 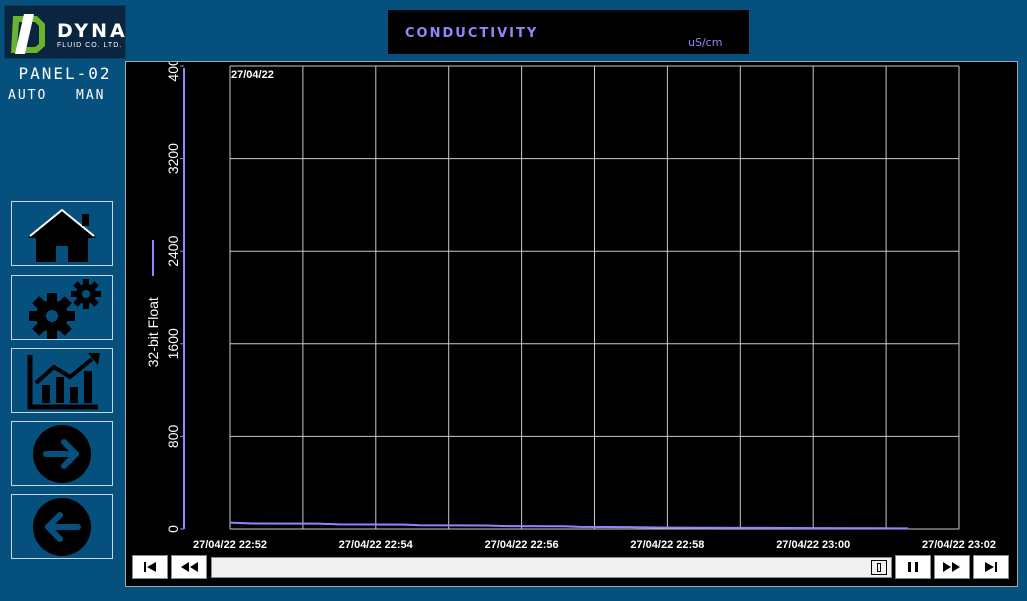 I want to click on next-screen-button, so click(x=62, y=453).